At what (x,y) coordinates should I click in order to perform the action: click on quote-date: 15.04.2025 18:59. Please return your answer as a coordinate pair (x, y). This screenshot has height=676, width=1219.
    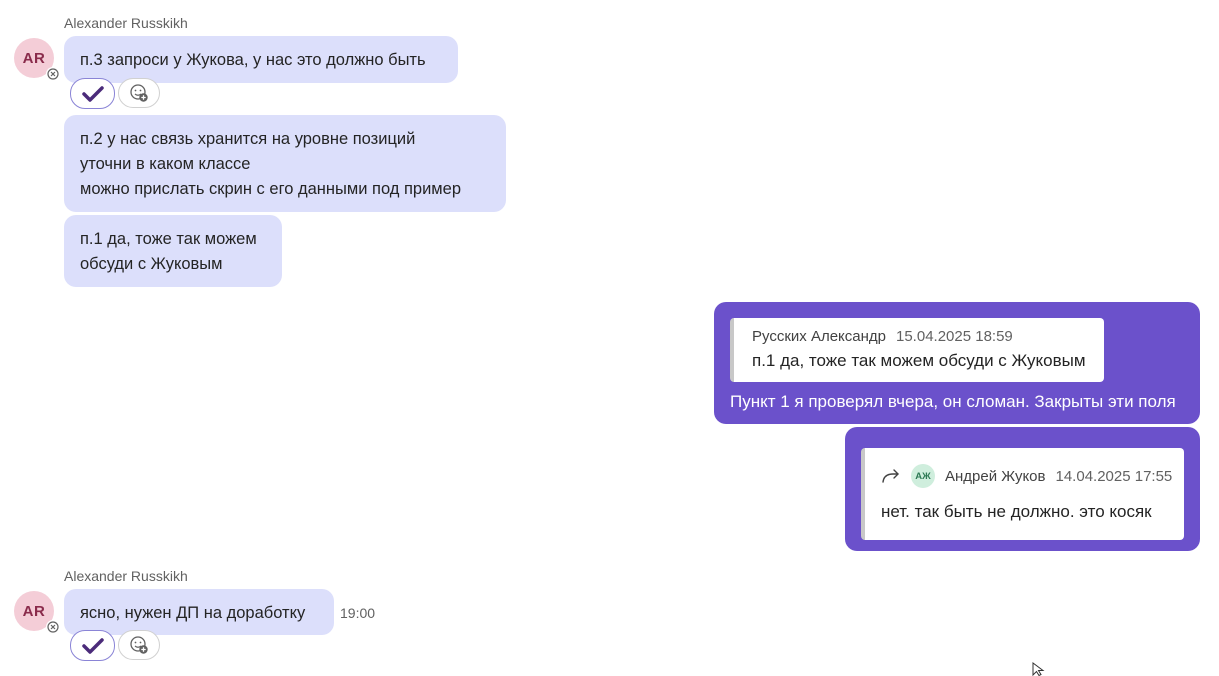
    Looking at the image, I should click on (954, 336).